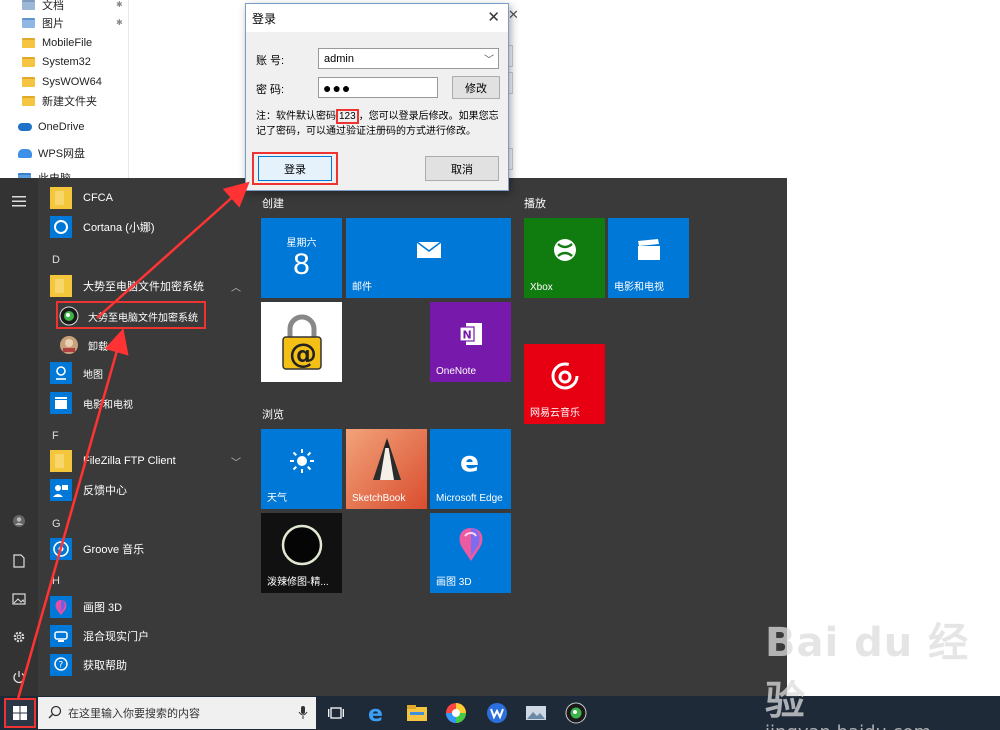  I want to click on password-field: ●●●, so click(378, 87).